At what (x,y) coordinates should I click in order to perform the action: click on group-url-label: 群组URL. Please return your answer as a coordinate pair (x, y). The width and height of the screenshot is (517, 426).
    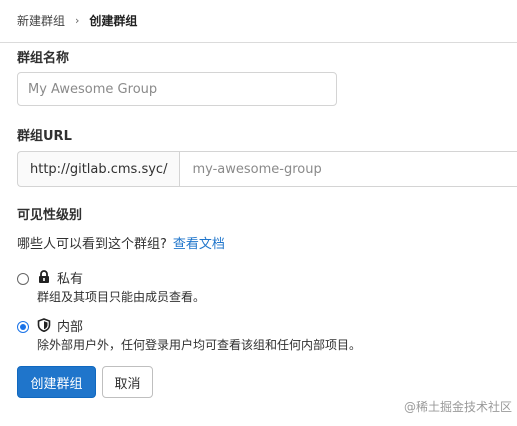
    Looking at the image, I should click on (44, 136).